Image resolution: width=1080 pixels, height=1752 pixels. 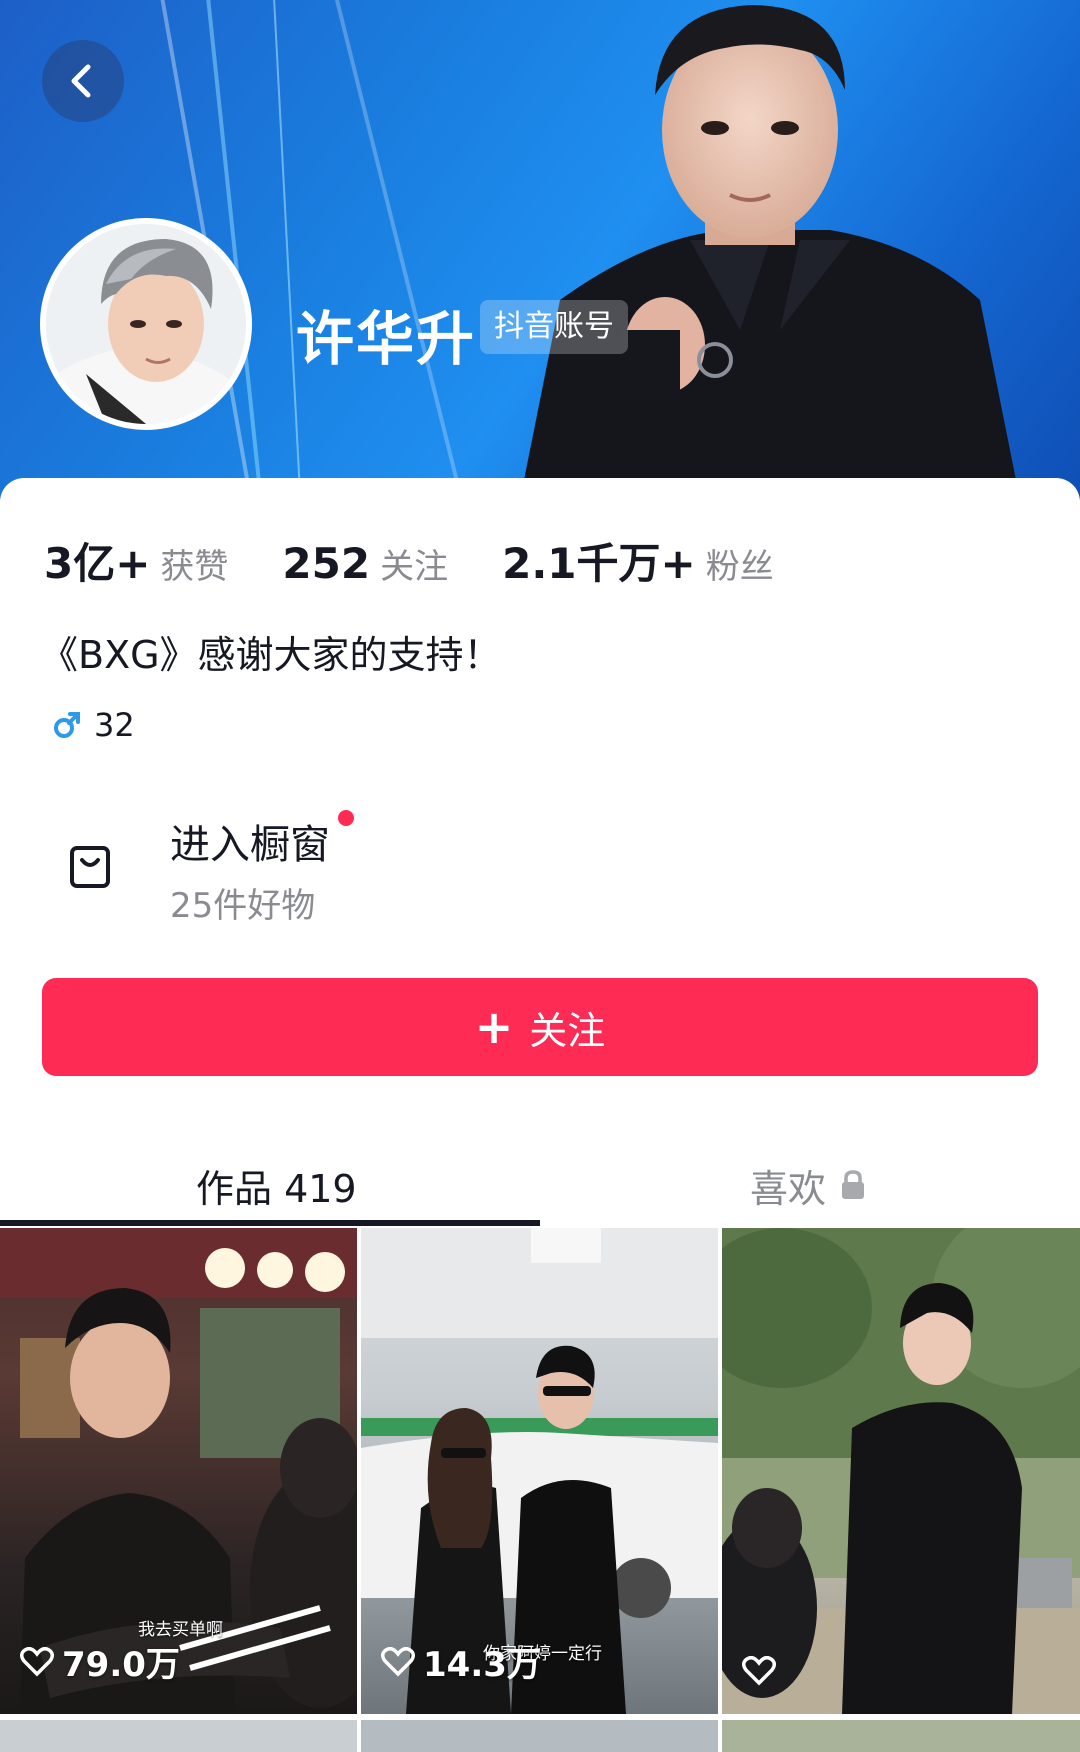 What do you see at coordinates (271, 655) in the screenshot?
I see `bio-text: 《BXG》感谢大家的支持！` at bounding box center [271, 655].